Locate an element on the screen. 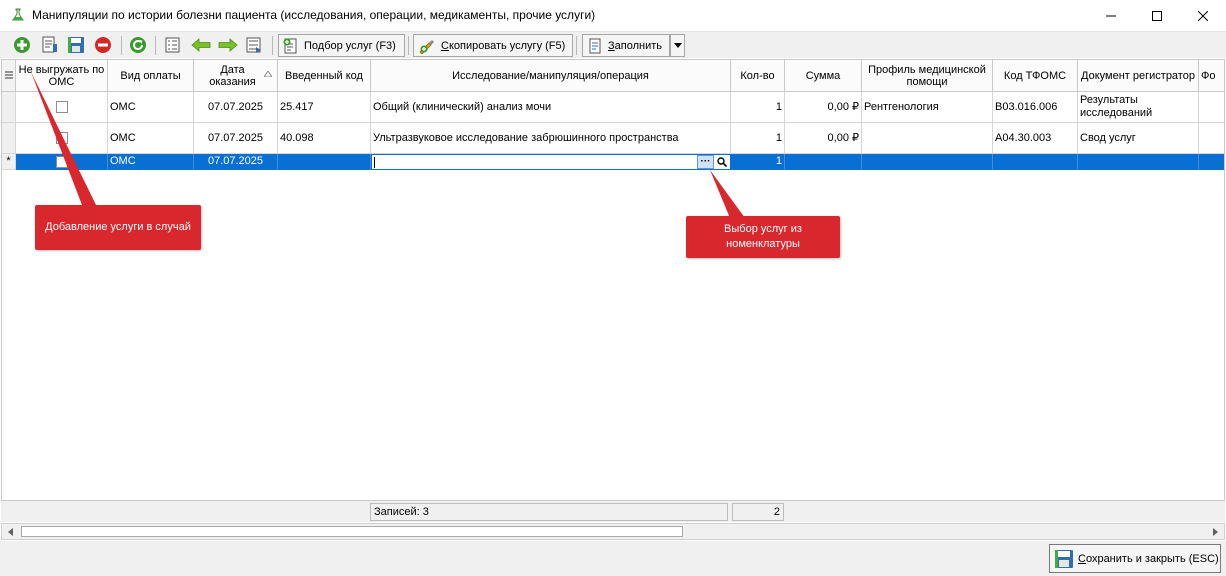  list-move-icon is located at coordinates (253, 45).